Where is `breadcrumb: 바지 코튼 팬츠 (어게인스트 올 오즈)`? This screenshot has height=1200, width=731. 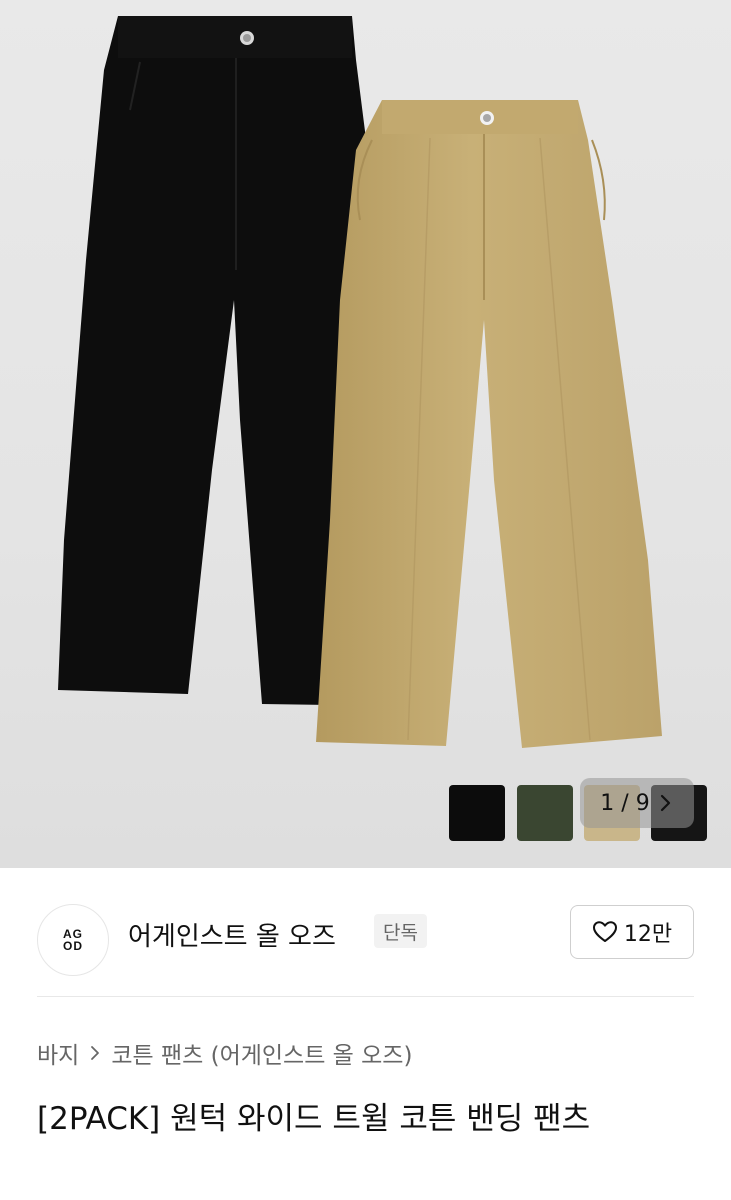
breadcrumb: 바지 코튼 팬츠 (어게인스트 올 오즈) is located at coordinates (224, 1053).